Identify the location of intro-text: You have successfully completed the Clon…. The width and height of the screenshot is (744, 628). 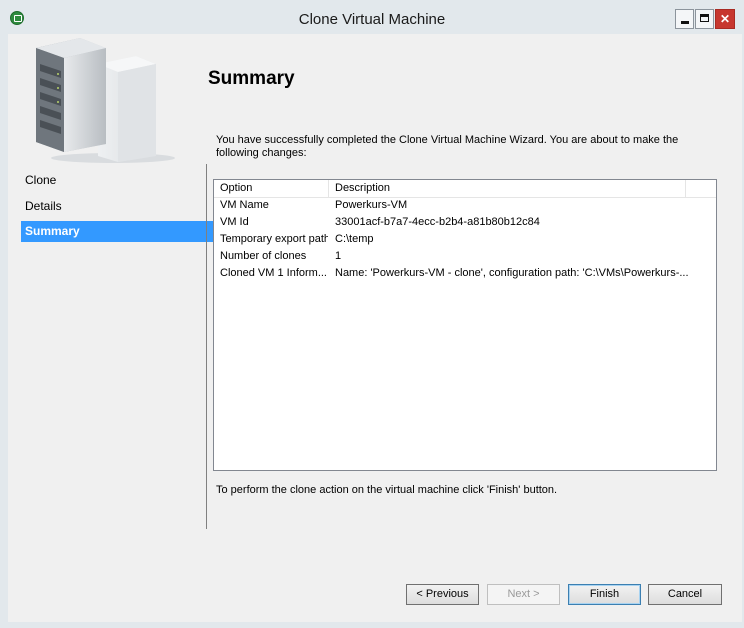
(447, 146).